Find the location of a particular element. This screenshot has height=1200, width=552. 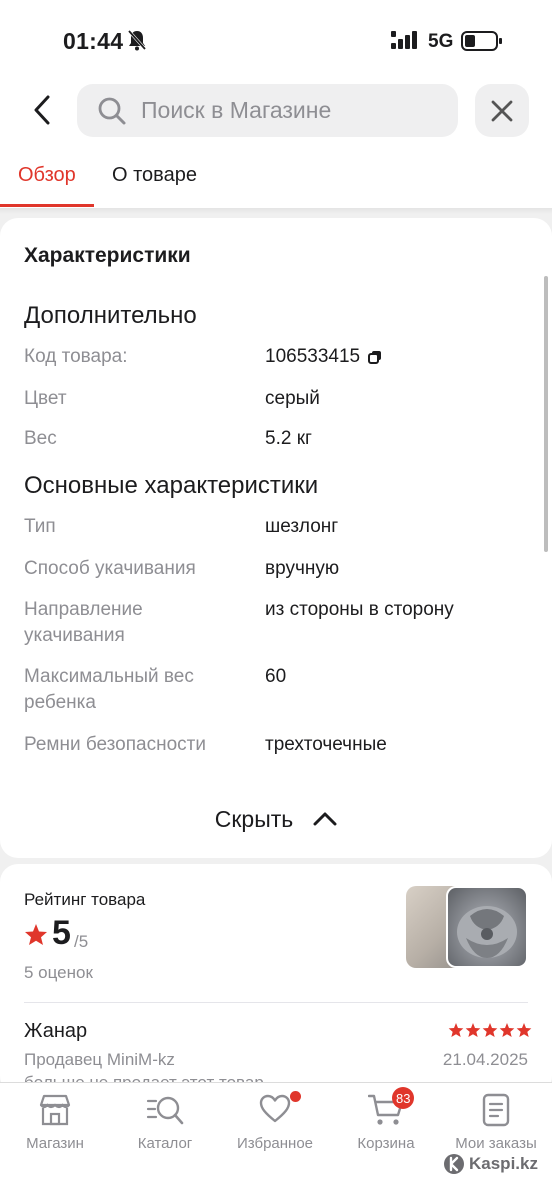

nav-label: Мои заказы is located at coordinates (496, 1143).